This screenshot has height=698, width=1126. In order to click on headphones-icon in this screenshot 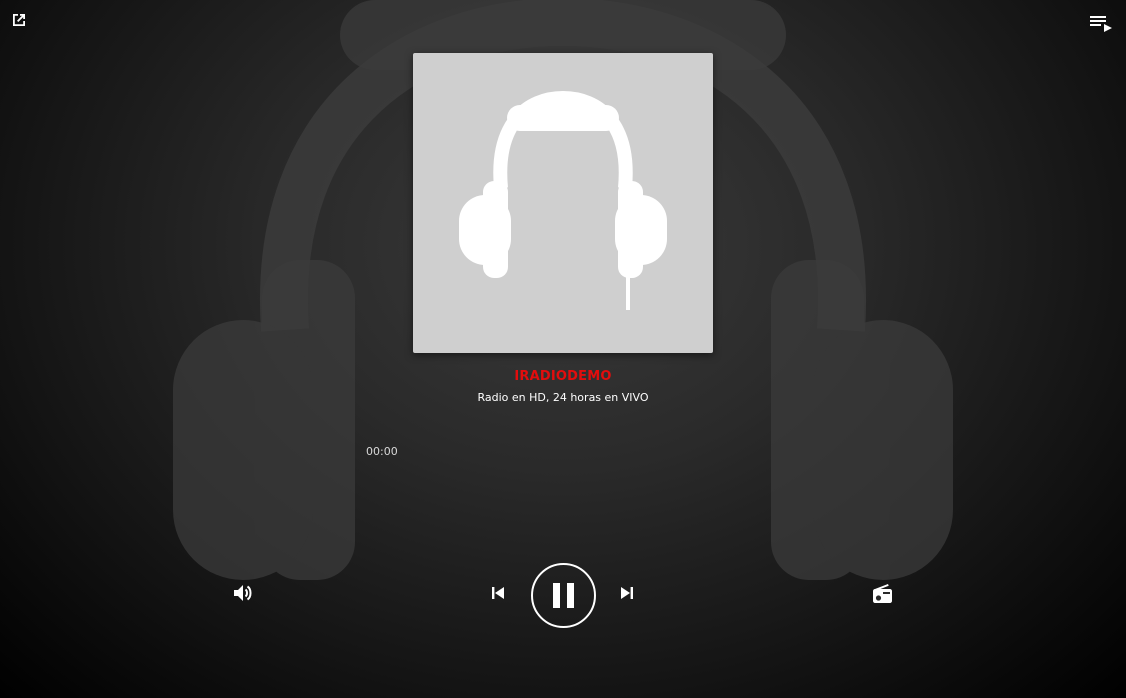, I will do `click(563, 200)`.